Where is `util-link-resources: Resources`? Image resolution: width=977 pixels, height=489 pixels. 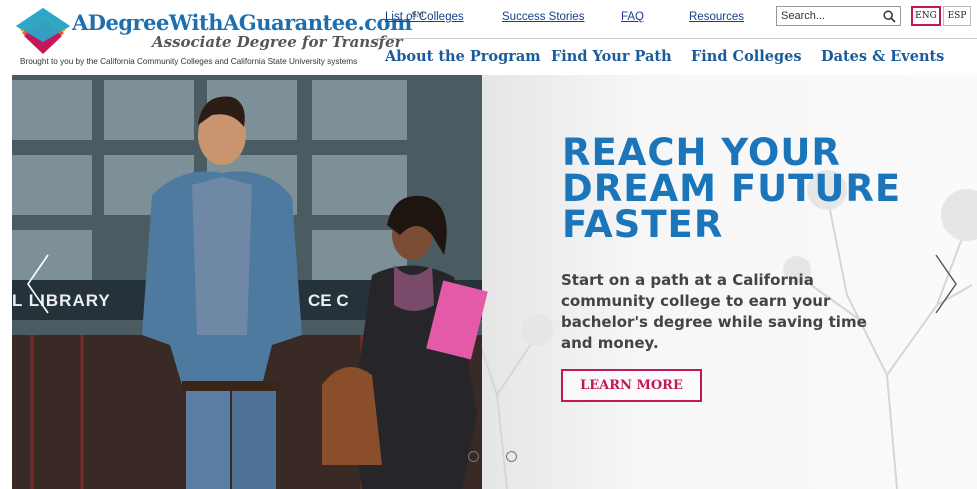 util-link-resources: Resources is located at coordinates (716, 17).